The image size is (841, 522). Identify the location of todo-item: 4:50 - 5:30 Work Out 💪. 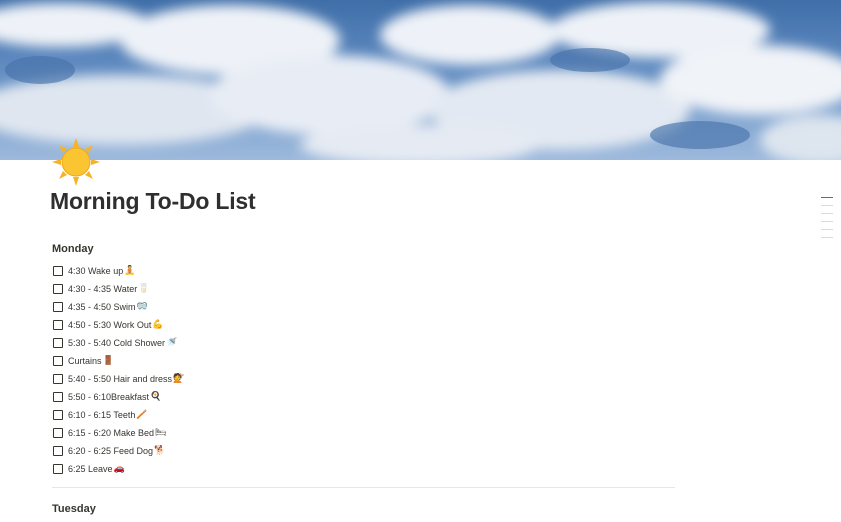
(118, 325).